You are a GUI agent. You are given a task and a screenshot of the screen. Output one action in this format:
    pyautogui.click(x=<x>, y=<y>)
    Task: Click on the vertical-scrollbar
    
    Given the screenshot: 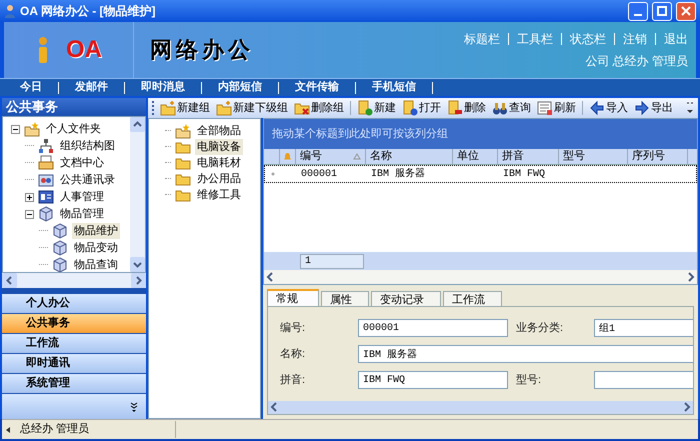 What is the action you would take?
    pyautogui.click(x=137, y=194)
    